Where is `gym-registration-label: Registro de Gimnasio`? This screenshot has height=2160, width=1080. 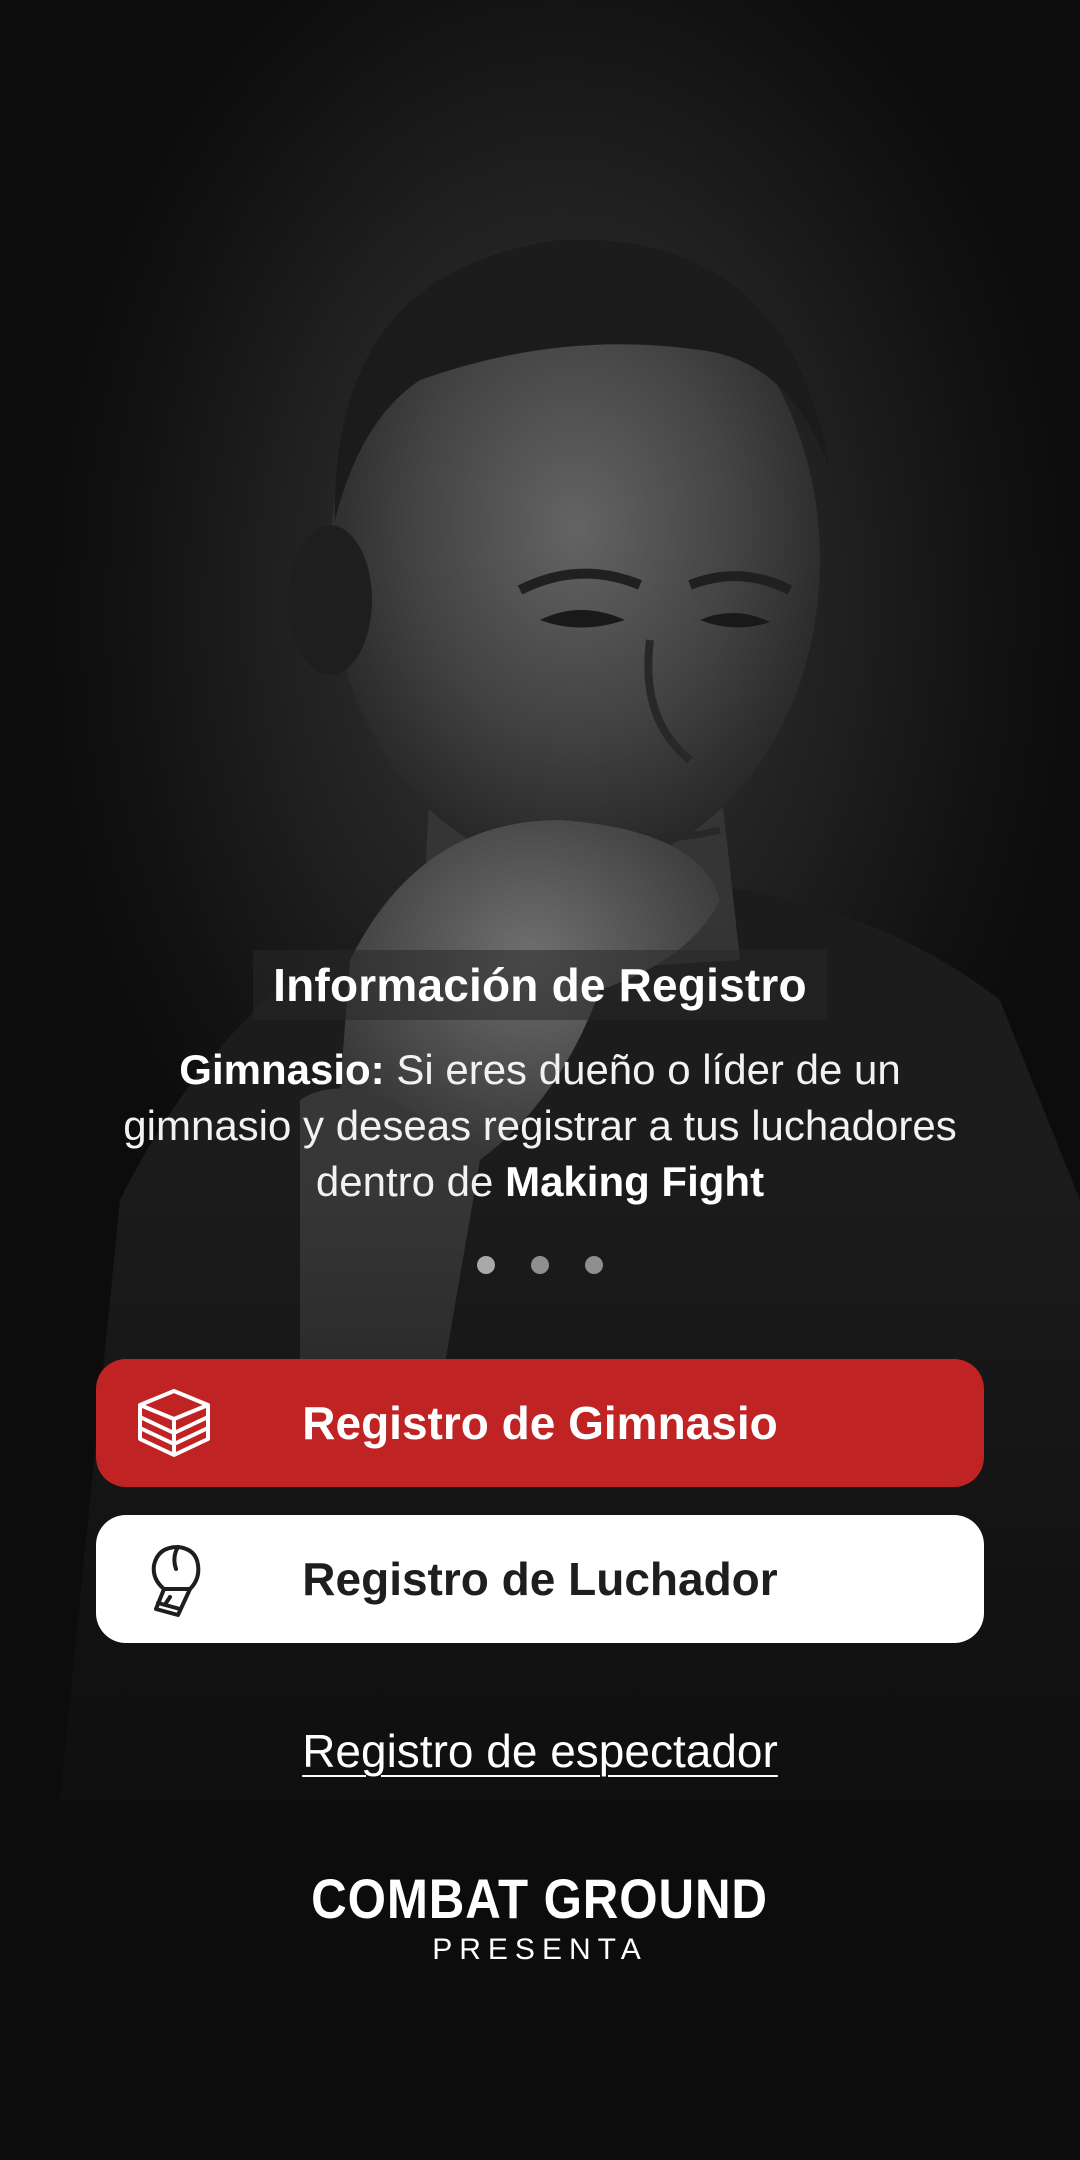 gym-registration-label: Registro de Gimnasio is located at coordinates (540, 1423).